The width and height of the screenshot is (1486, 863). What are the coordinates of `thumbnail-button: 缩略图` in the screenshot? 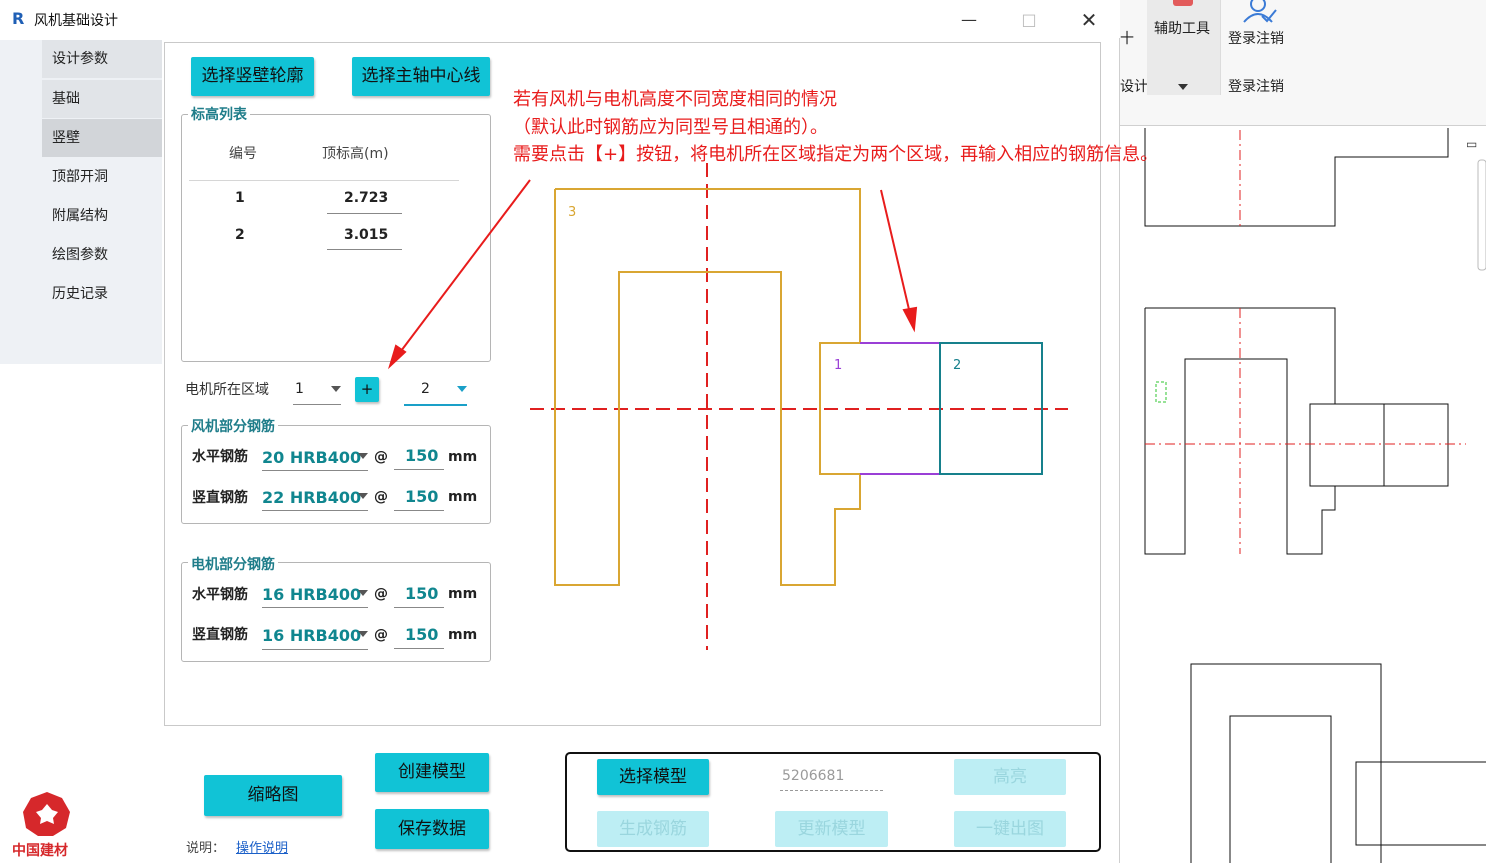 It's located at (273, 795).